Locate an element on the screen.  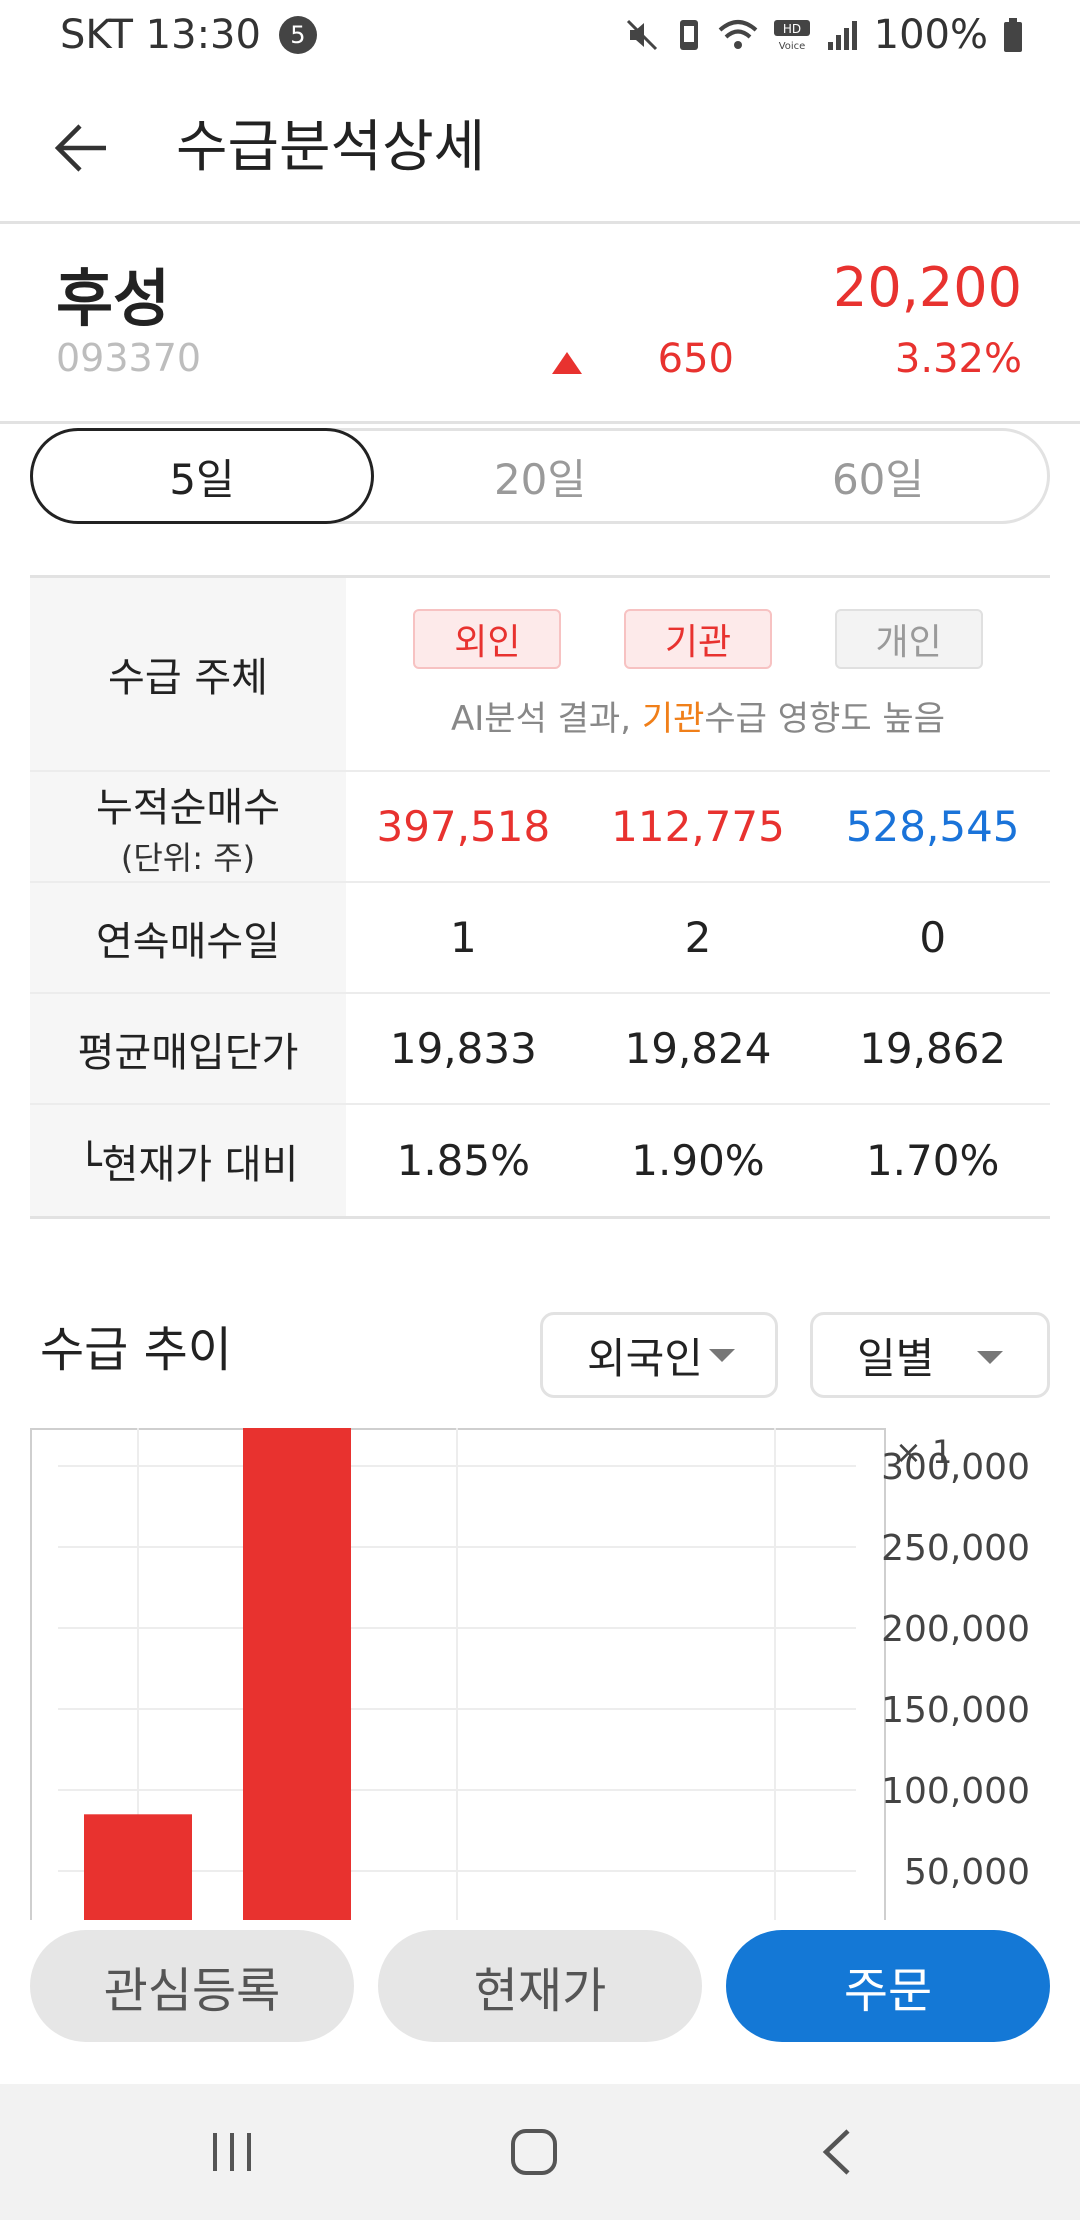
table-row: 연속매수일 1 2 0 is located at coordinates (540, 938).